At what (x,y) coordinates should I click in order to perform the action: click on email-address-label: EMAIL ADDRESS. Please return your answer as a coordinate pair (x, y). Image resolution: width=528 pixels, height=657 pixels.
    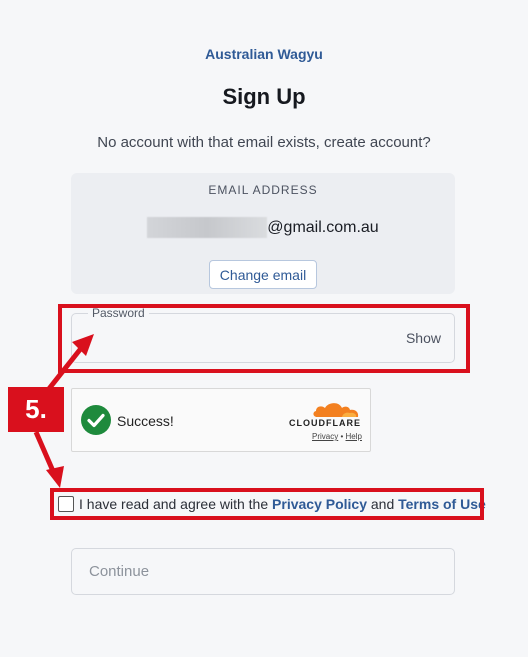
    Looking at the image, I should click on (263, 190).